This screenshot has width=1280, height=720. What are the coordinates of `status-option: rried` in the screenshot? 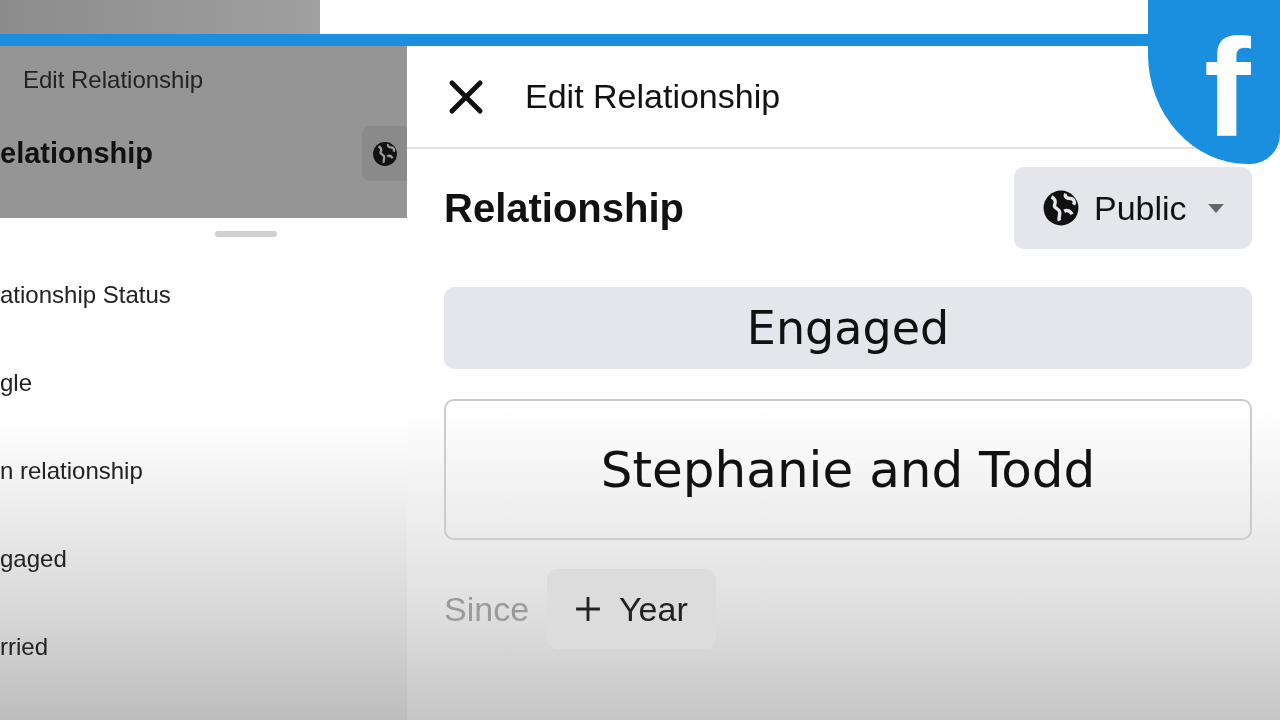 It's located at (203, 676).